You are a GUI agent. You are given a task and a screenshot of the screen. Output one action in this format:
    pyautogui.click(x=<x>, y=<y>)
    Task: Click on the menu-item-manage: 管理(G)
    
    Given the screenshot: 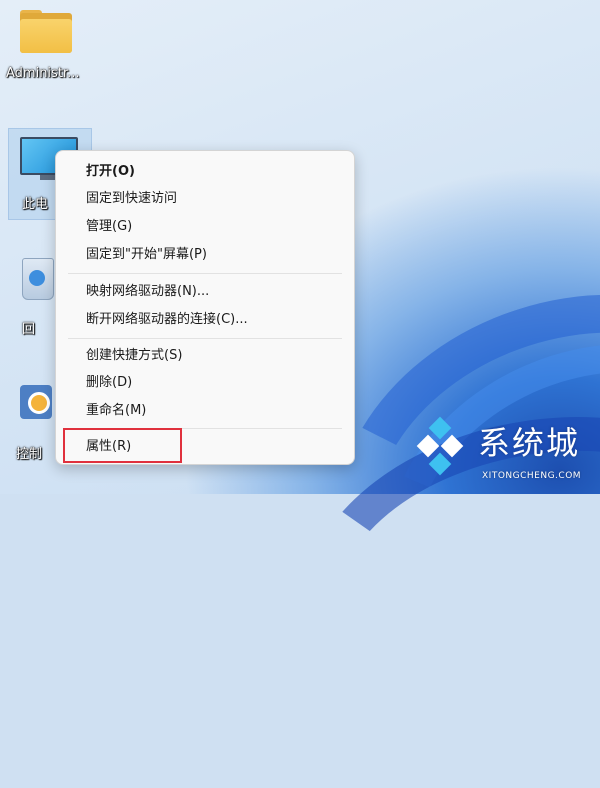 What is the action you would take?
    pyautogui.click(x=109, y=227)
    